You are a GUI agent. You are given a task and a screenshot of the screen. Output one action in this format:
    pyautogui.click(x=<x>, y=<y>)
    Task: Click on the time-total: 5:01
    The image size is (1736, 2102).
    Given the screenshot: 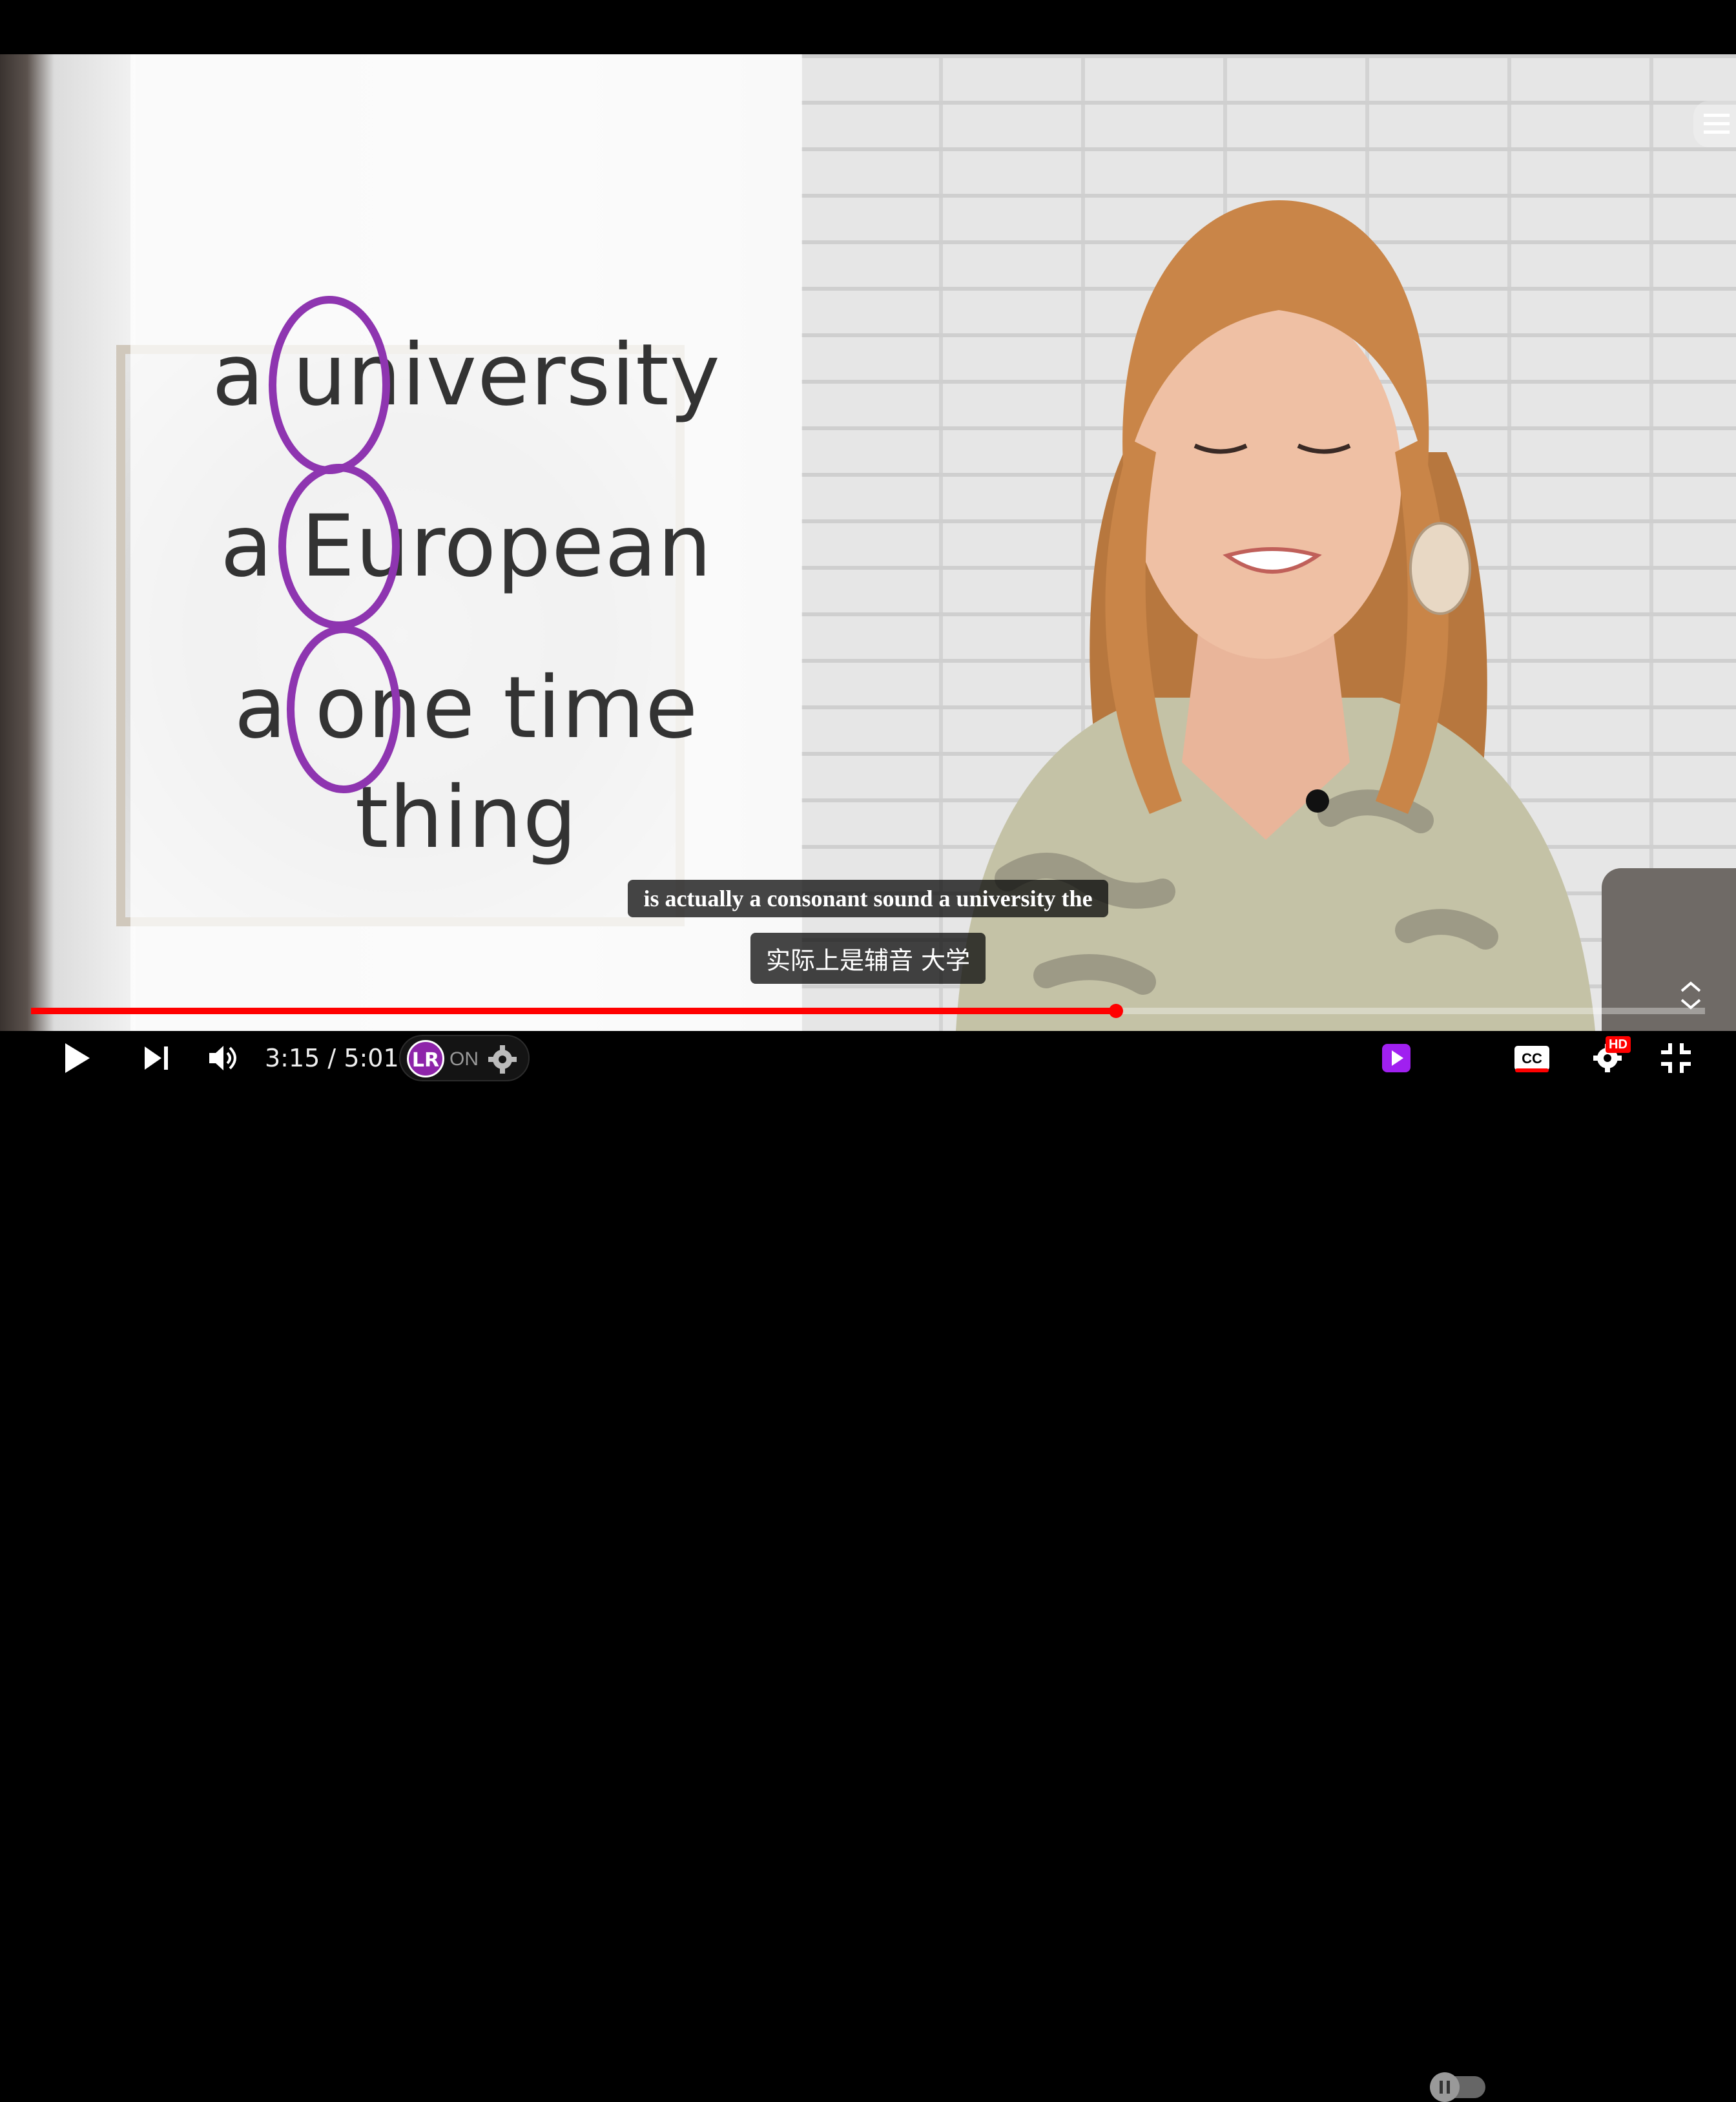 What is the action you would take?
    pyautogui.click(x=372, y=1058)
    